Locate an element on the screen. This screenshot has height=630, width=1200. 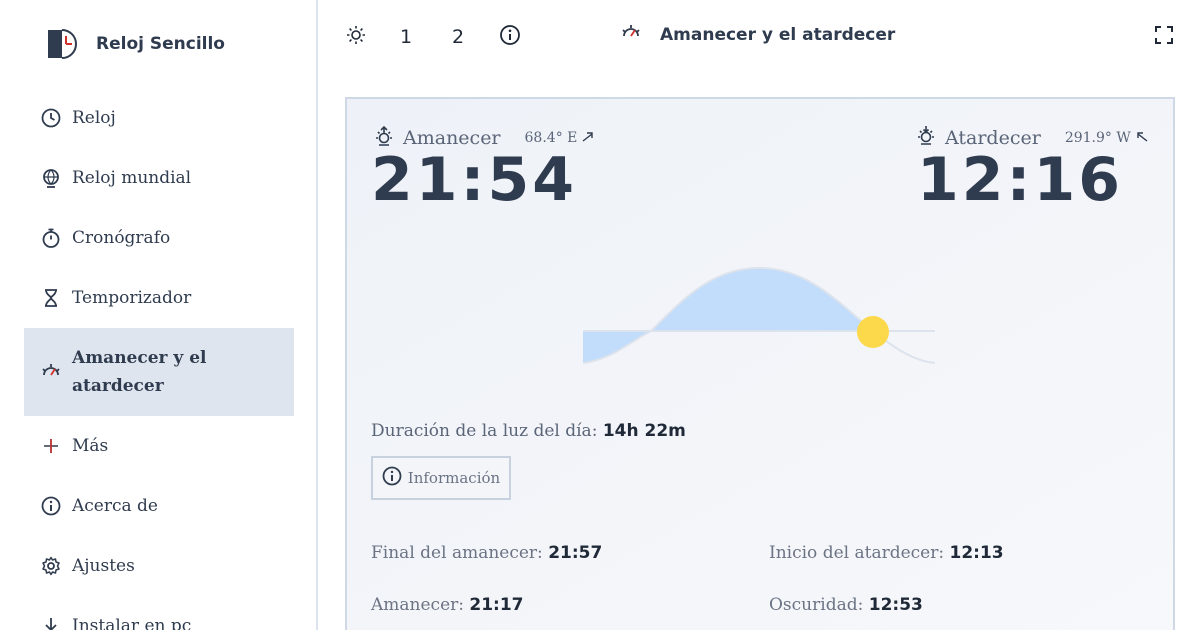
sidebar-item-label: Acerca de is located at coordinates (115, 506).